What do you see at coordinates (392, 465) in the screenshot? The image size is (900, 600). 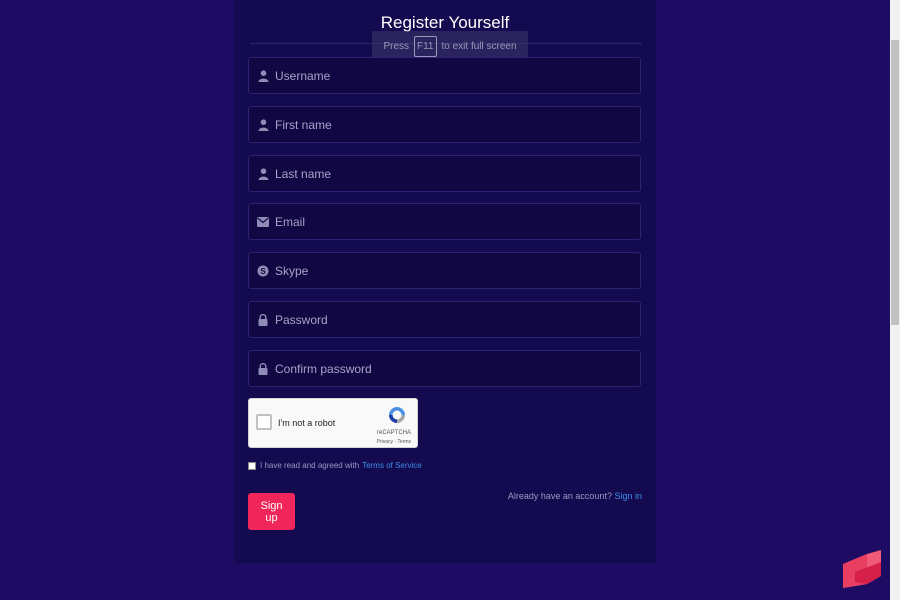 I see `terms-of-service-link: Terms of Service` at bounding box center [392, 465].